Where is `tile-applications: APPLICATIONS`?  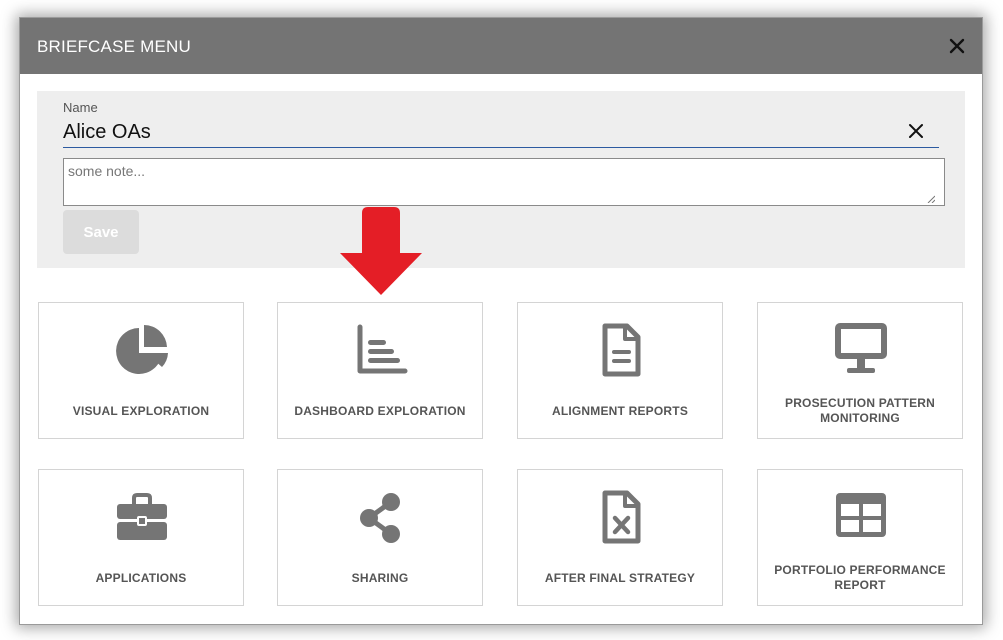
tile-applications: APPLICATIONS is located at coordinates (141, 537).